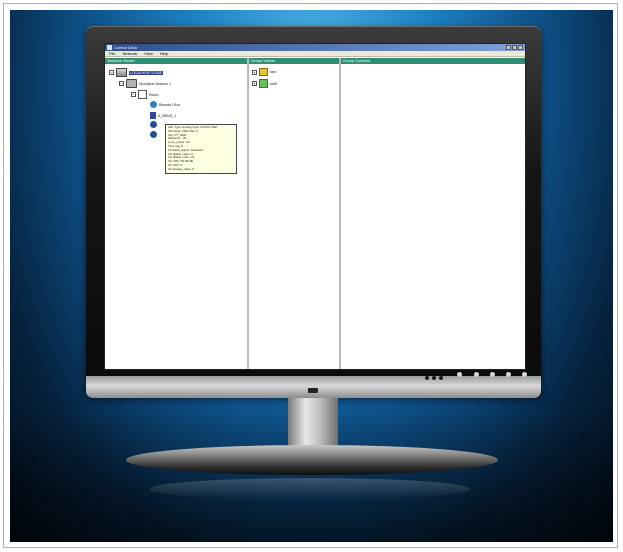  I want to click on rack-icon, so click(142, 94).